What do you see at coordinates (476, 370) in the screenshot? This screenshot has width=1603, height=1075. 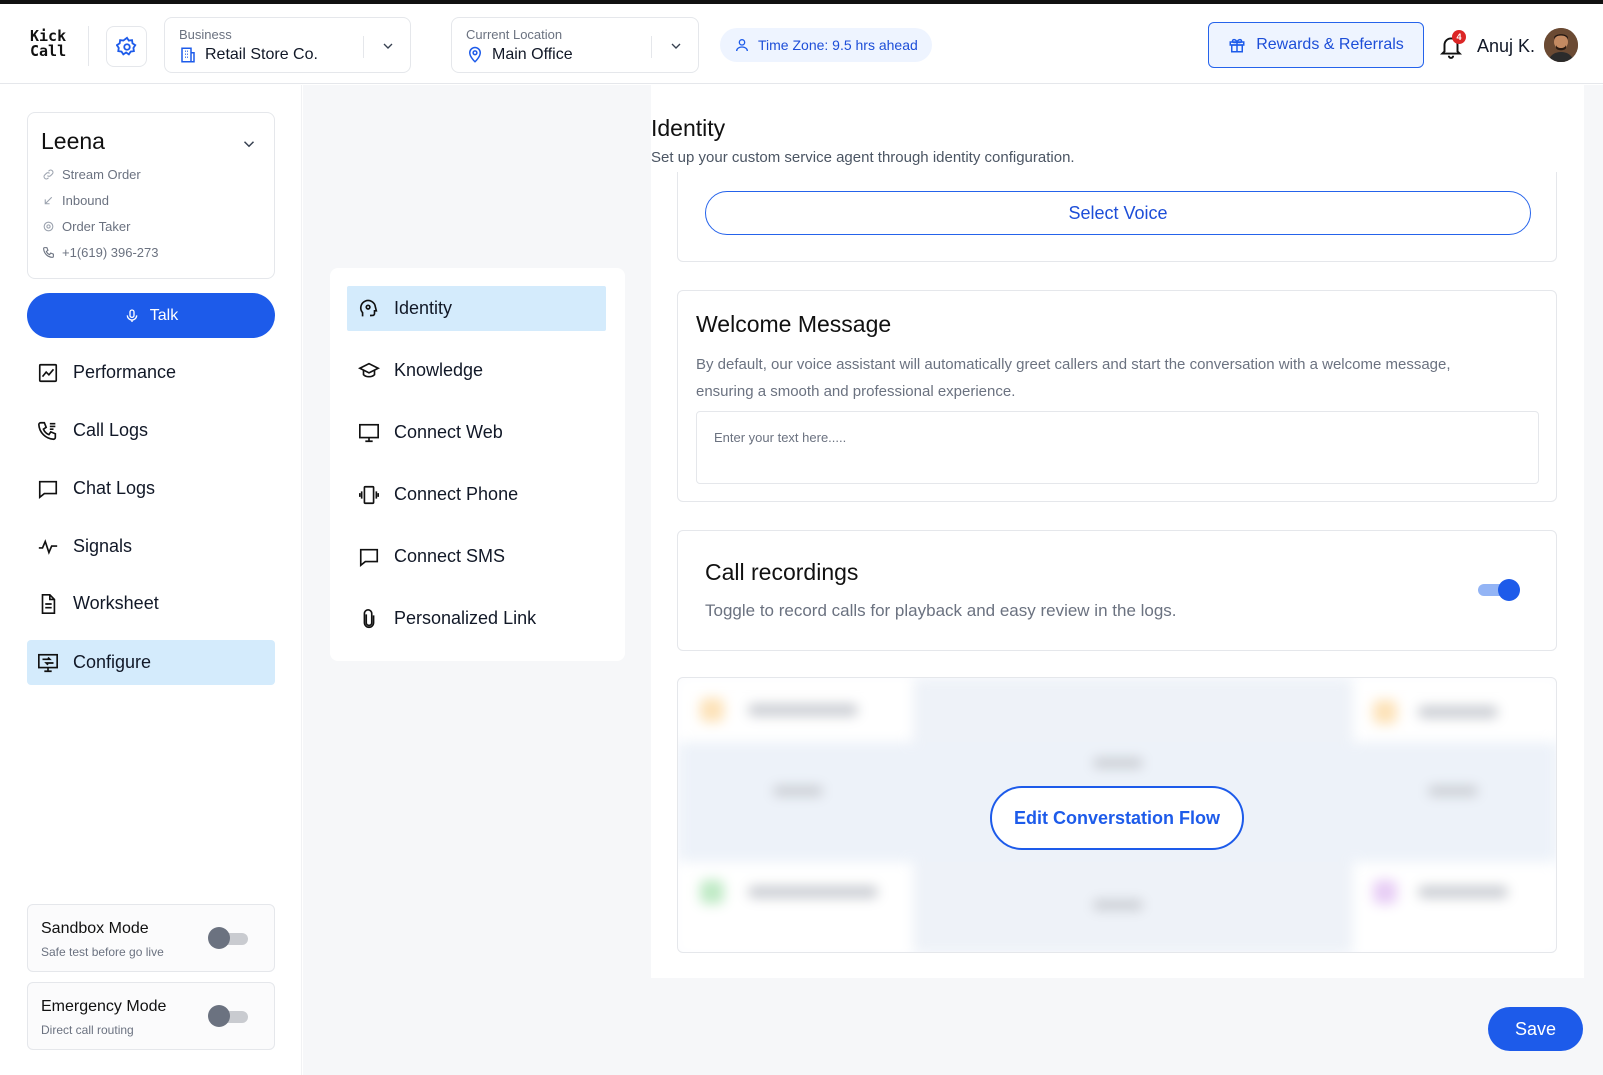 I see `submenu-item-knowledge: Knowledge` at bounding box center [476, 370].